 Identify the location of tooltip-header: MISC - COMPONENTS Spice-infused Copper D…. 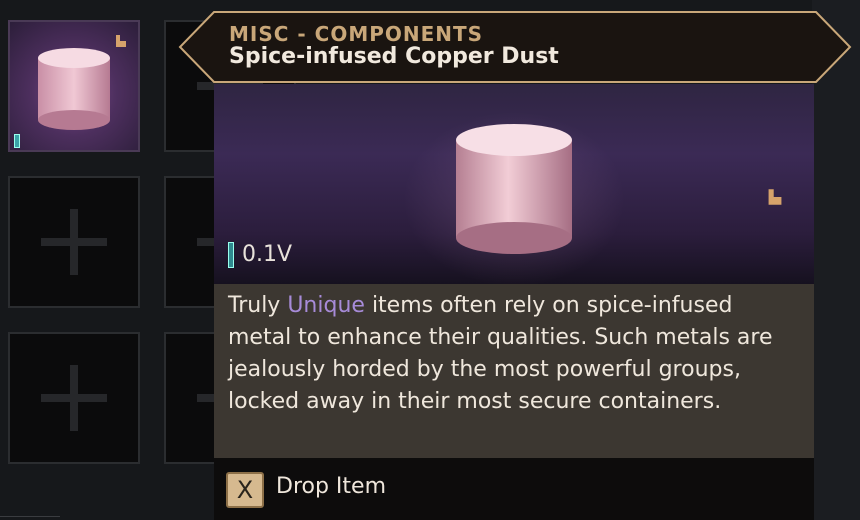
(515, 47).